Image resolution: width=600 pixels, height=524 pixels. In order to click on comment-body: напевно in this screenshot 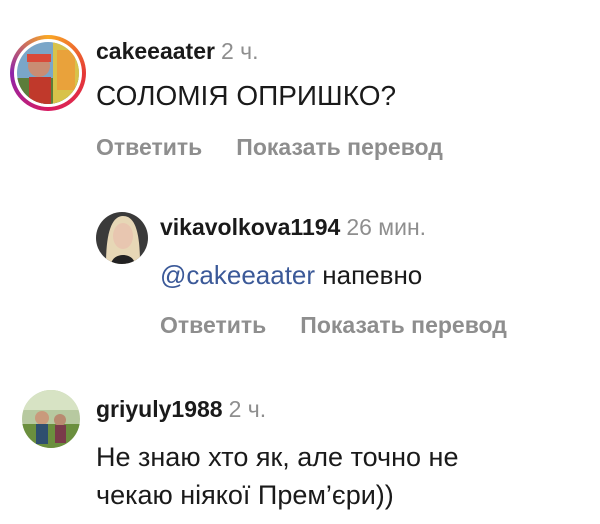, I will do `click(372, 275)`.